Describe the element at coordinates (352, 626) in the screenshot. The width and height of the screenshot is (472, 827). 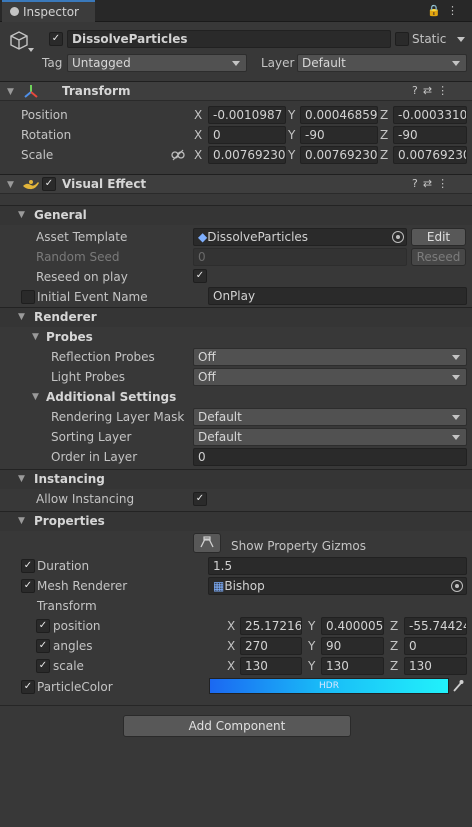
I see `vfx-position-y-field: 0.400005` at that location.